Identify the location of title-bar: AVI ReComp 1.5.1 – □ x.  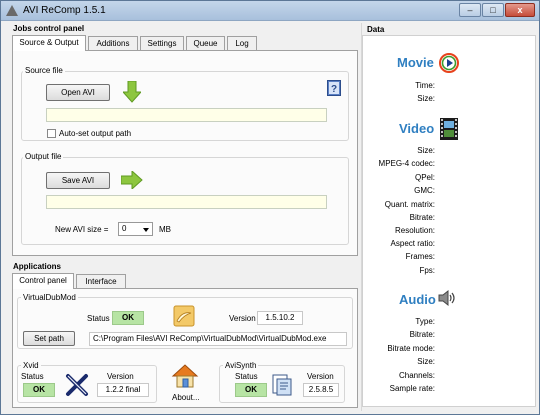
(270, 11).